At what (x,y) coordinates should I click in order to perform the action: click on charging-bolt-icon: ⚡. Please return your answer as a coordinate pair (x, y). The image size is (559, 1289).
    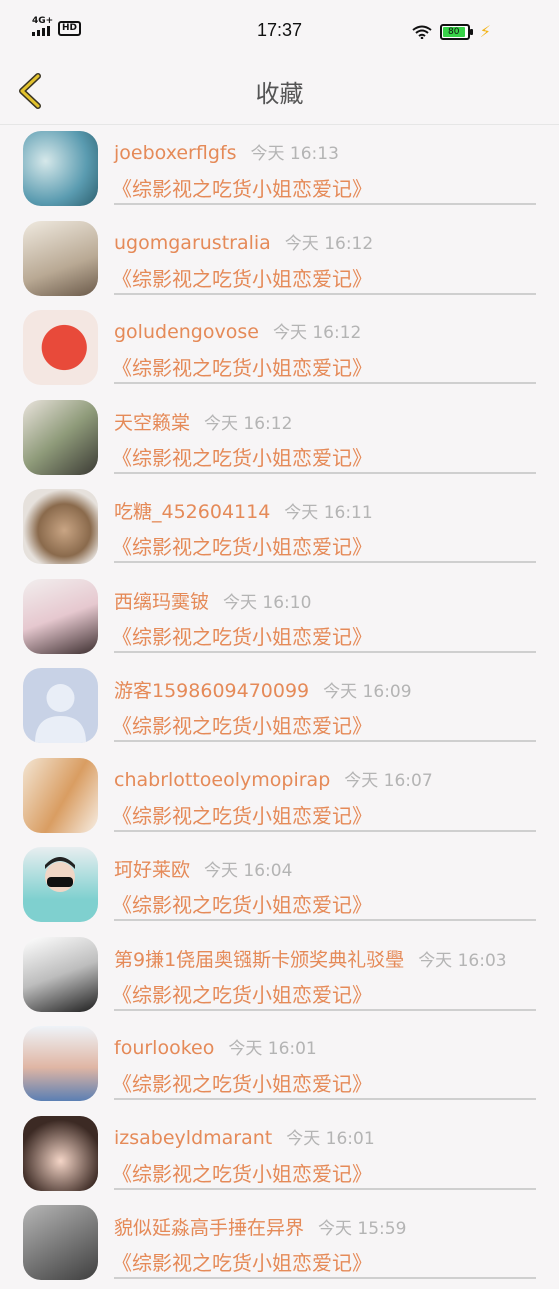
    Looking at the image, I should click on (485, 31).